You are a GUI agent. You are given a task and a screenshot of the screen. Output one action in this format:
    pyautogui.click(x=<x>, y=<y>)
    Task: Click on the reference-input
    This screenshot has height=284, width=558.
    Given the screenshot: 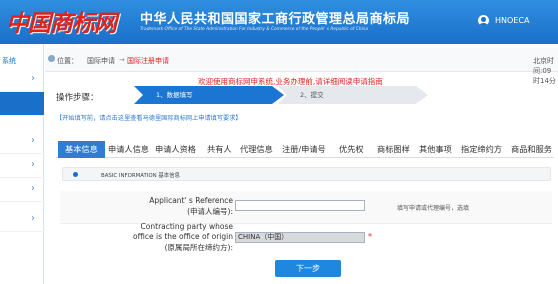 What is the action you would take?
    pyautogui.click(x=300, y=205)
    